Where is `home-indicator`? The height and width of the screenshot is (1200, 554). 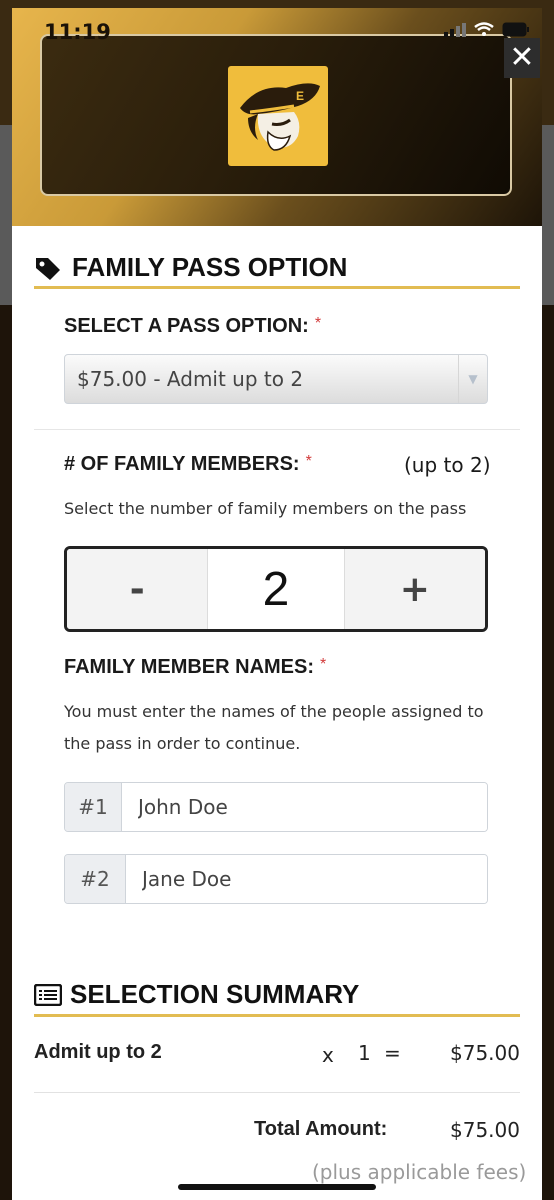
home-indicator is located at coordinates (277, 1187).